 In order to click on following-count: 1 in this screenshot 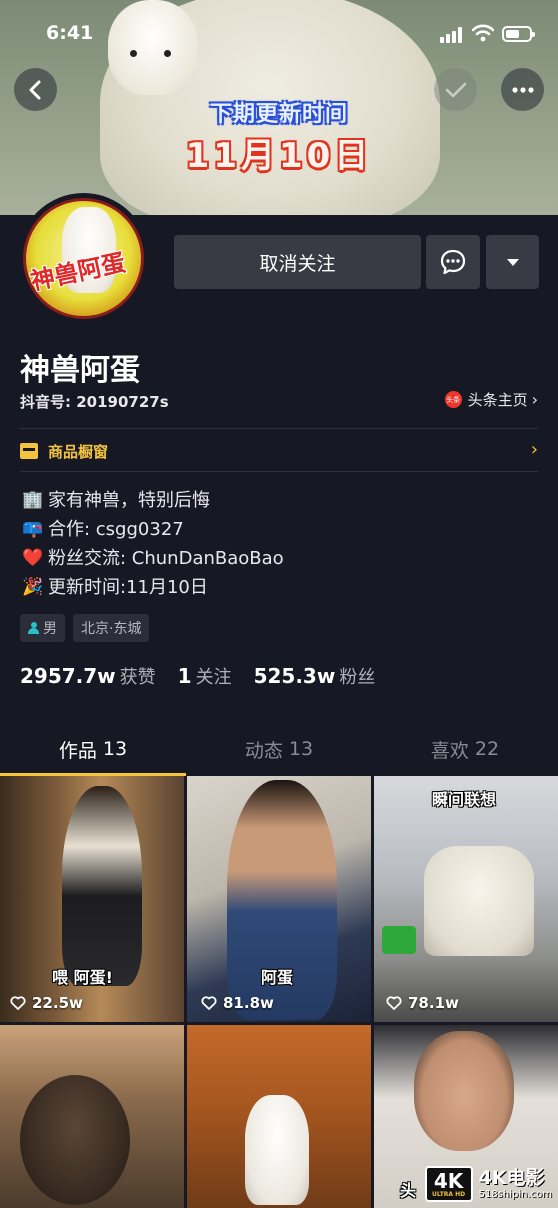, I will do `click(185, 676)`.